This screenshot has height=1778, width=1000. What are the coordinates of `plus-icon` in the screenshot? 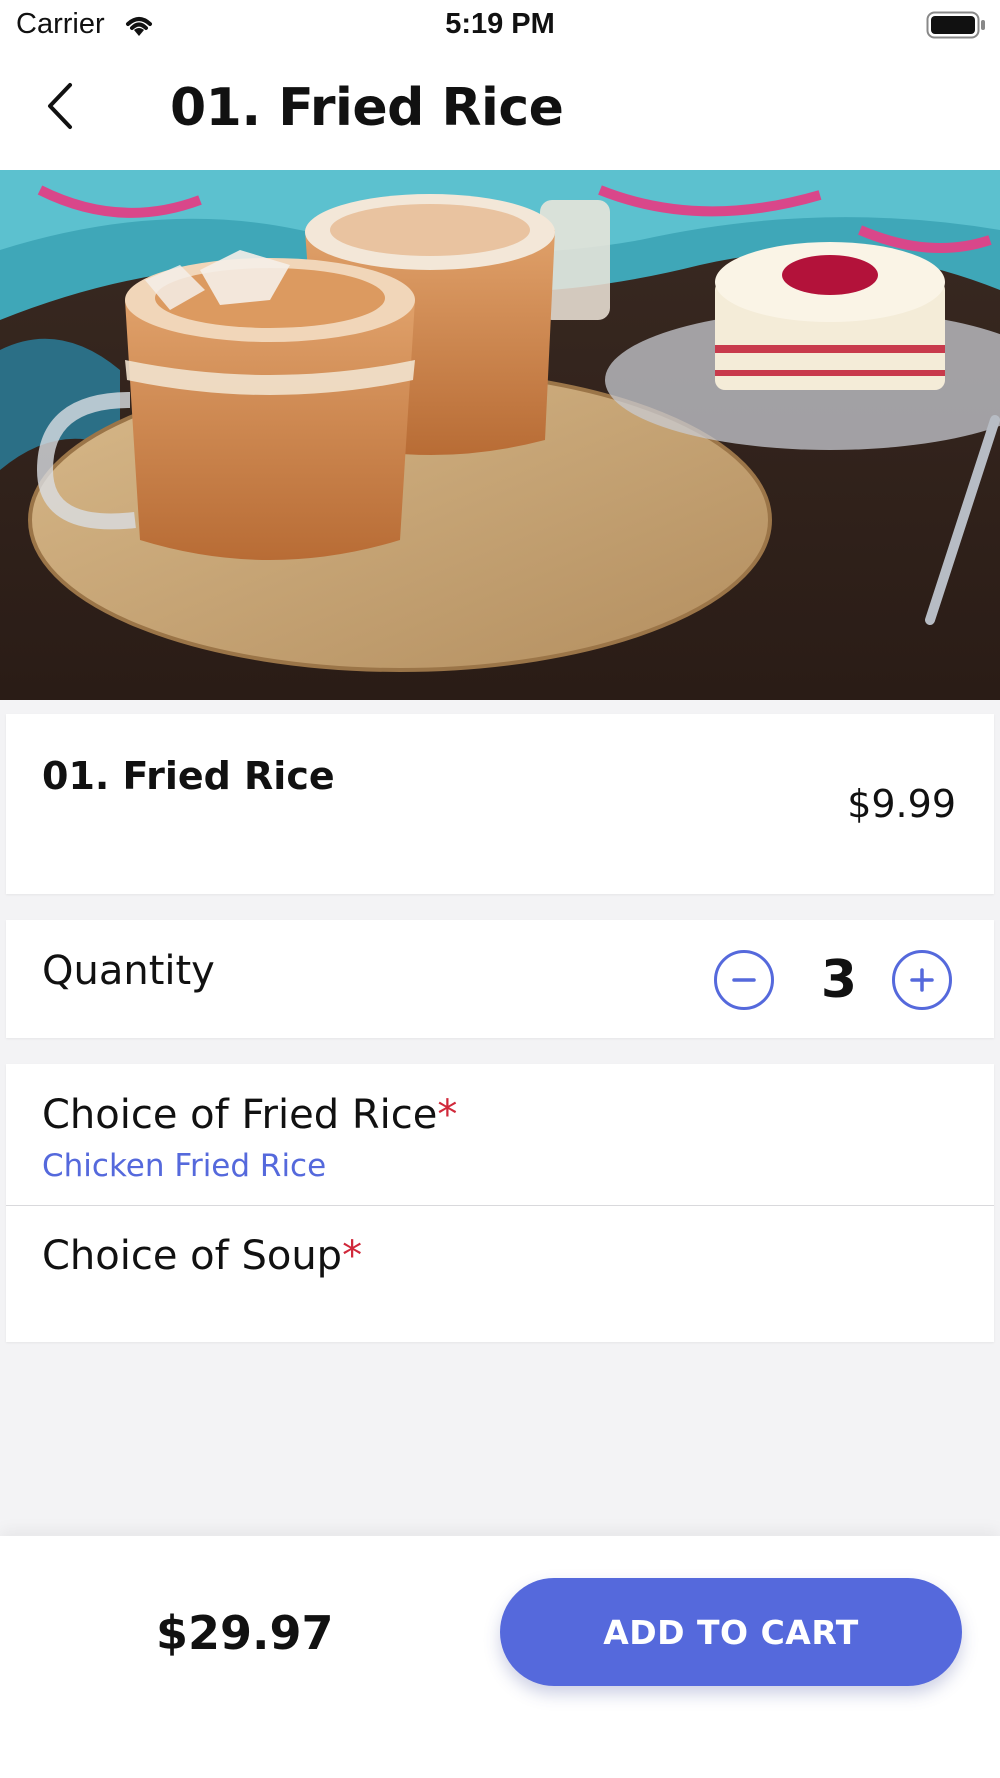 It's located at (922, 980).